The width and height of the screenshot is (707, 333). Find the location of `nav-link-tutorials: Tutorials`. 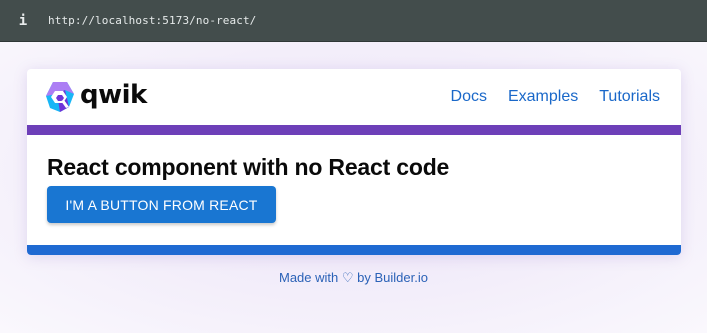

nav-link-tutorials: Tutorials is located at coordinates (629, 97).